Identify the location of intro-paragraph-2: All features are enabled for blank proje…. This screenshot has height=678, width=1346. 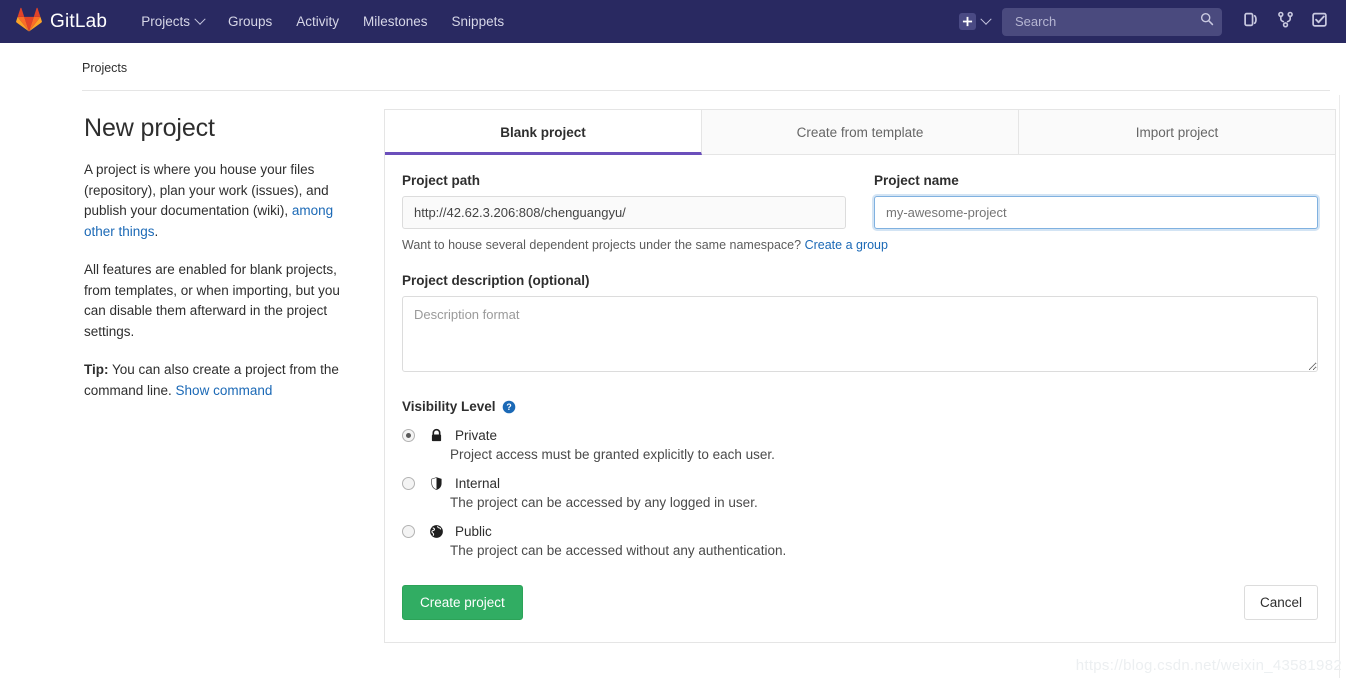
(212, 300).